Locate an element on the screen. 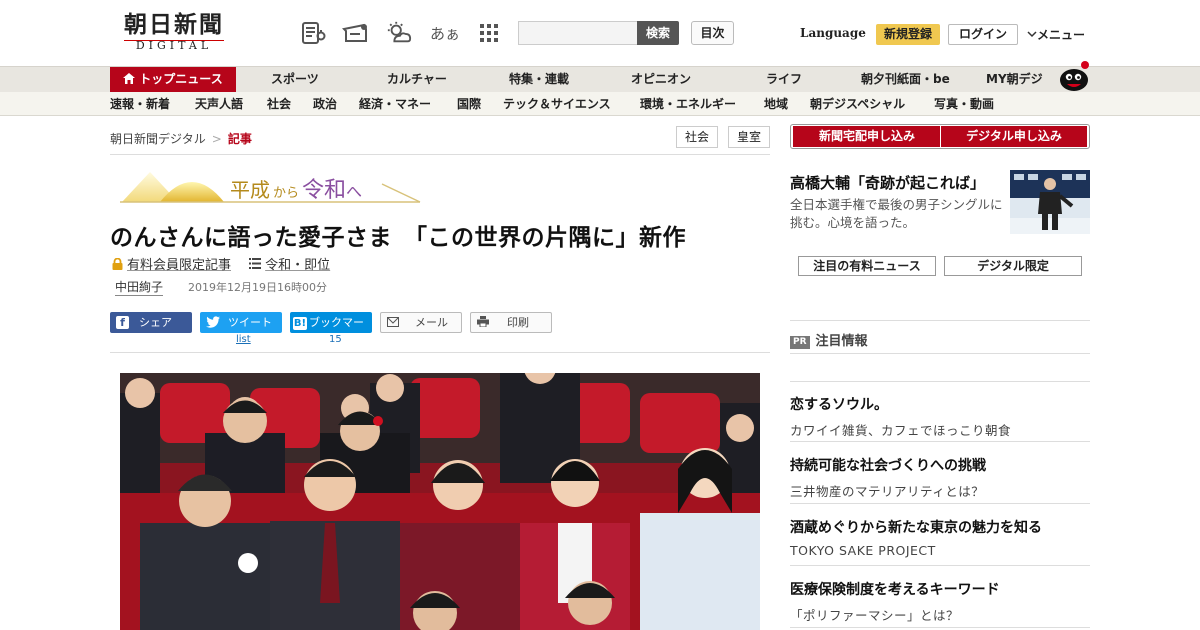 This screenshot has width=1200, height=630. facebook-icon: f is located at coordinates (122, 322).